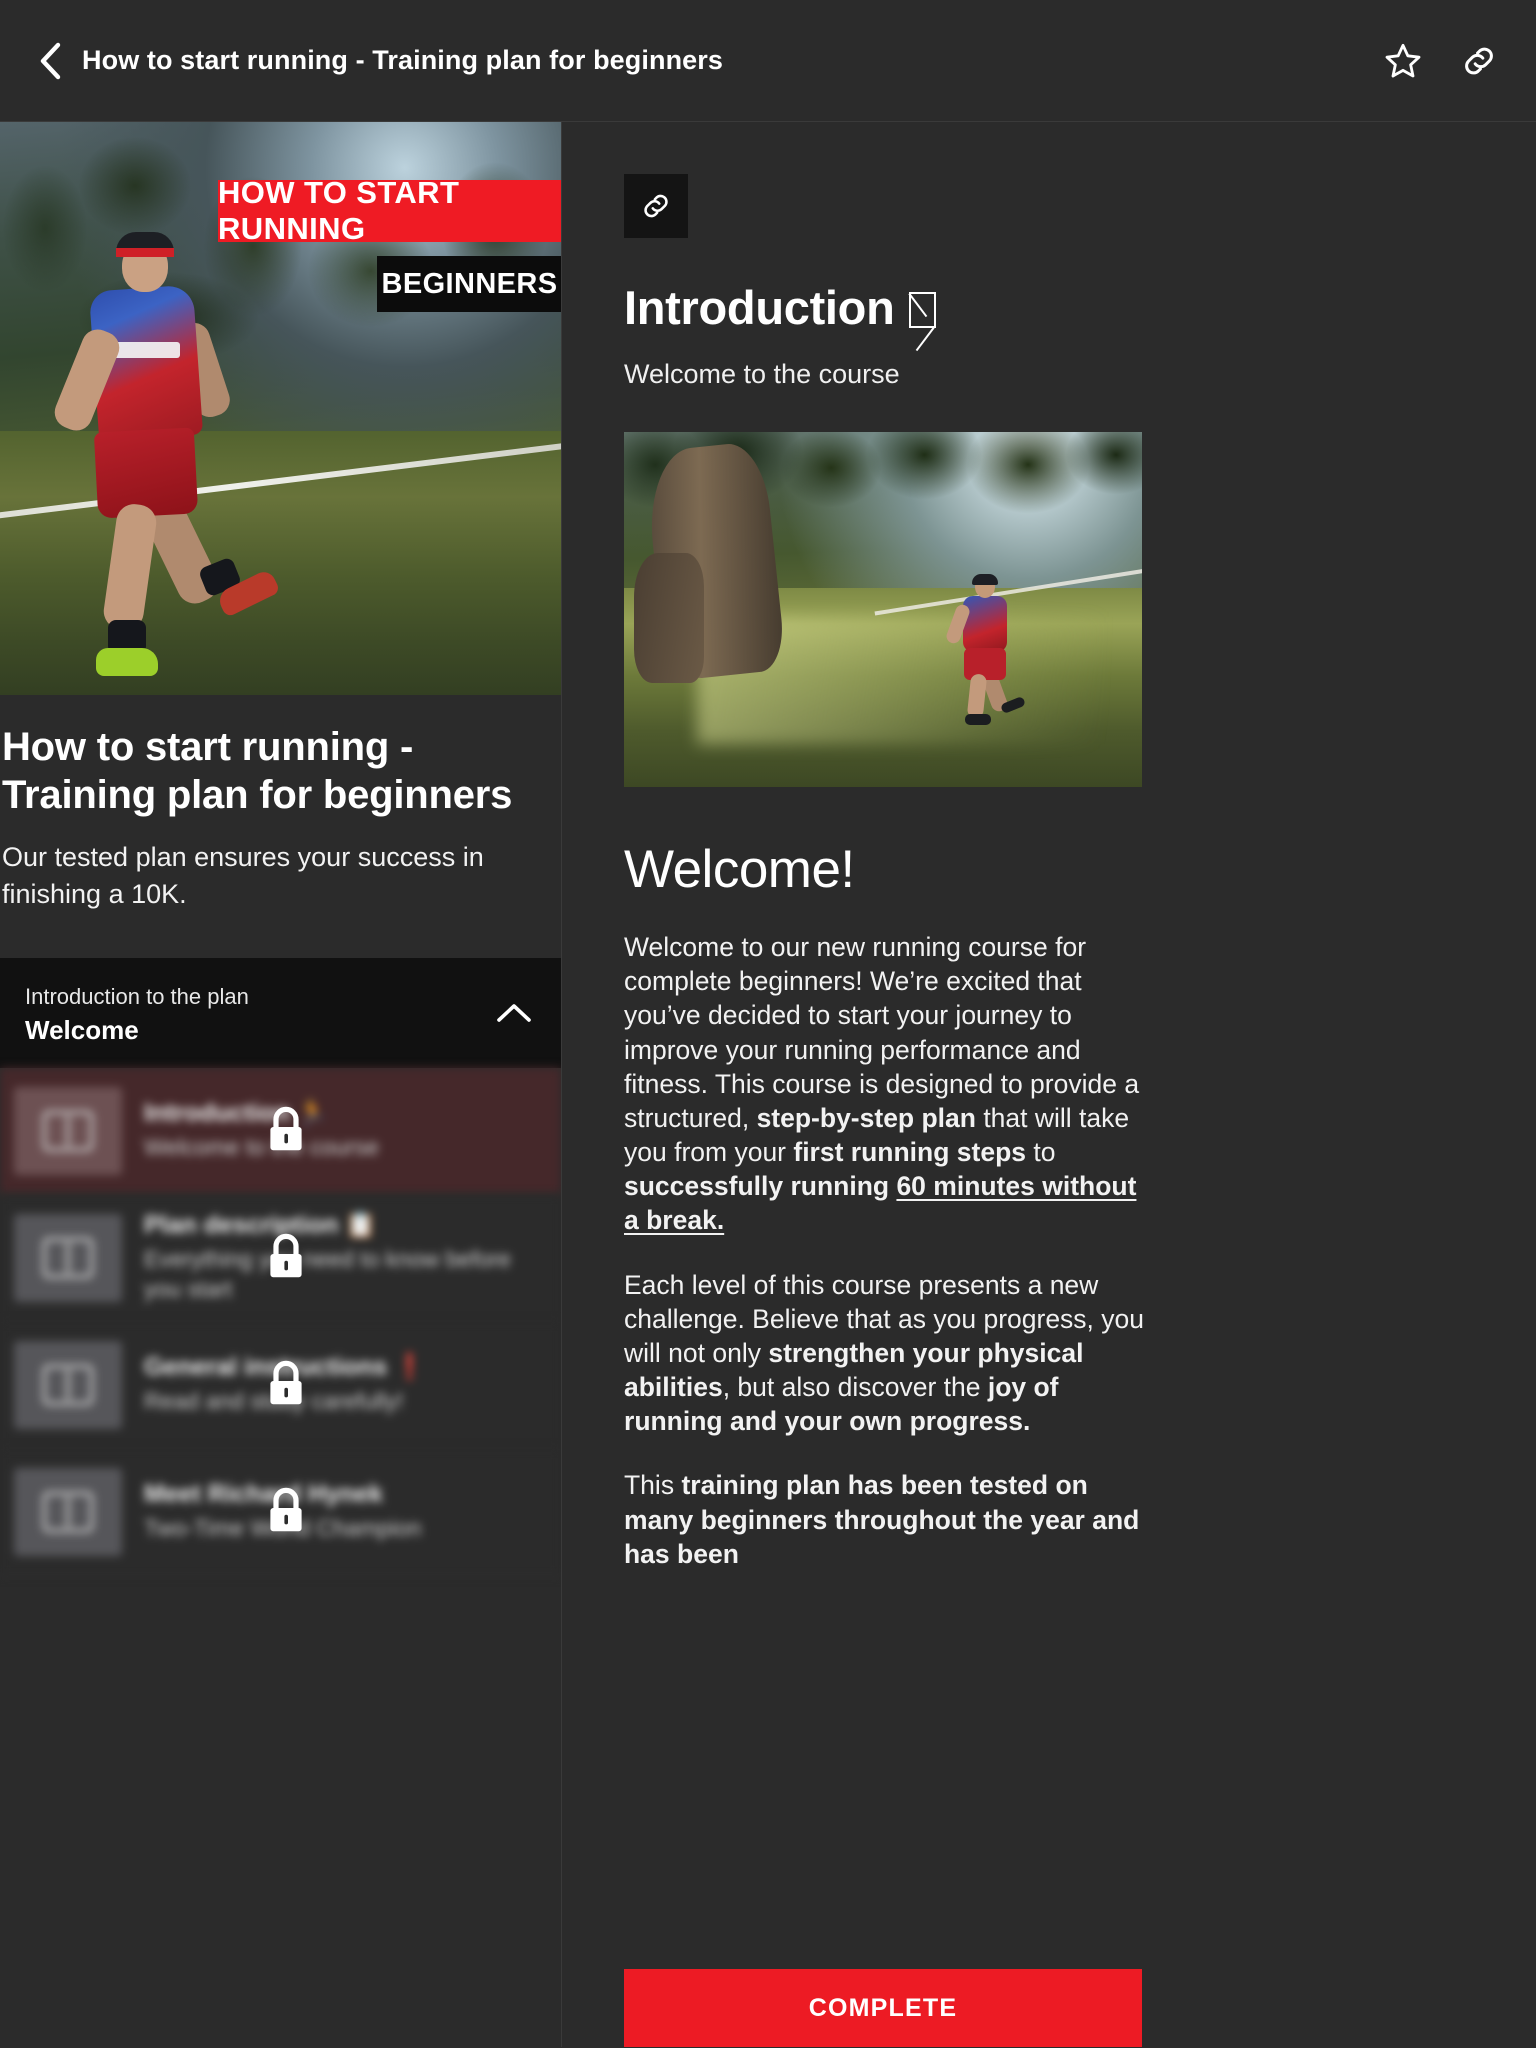 Image resolution: width=1536 pixels, height=2048 pixels. I want to click on copy-lesson-link-button, so click(656, 206).